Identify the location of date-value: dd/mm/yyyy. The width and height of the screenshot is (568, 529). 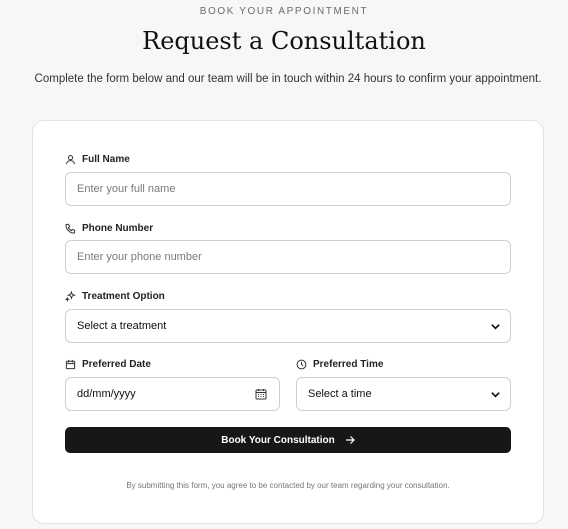
(106, 394).